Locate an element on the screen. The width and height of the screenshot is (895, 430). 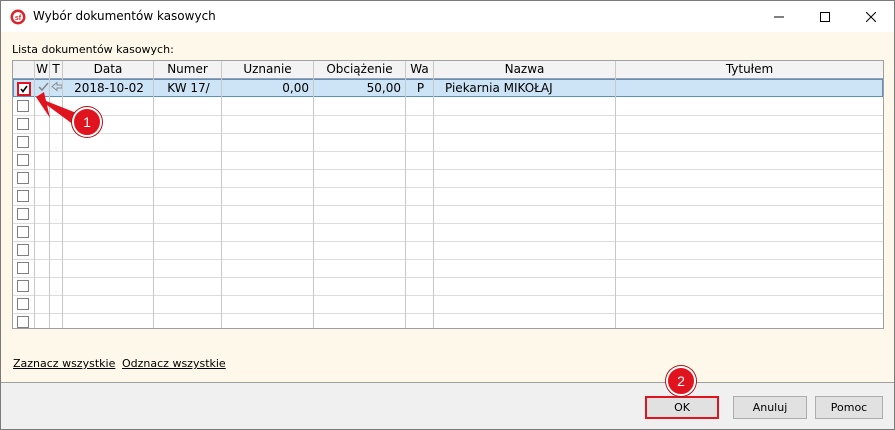
cell-title is located at coordinates (750, 88).